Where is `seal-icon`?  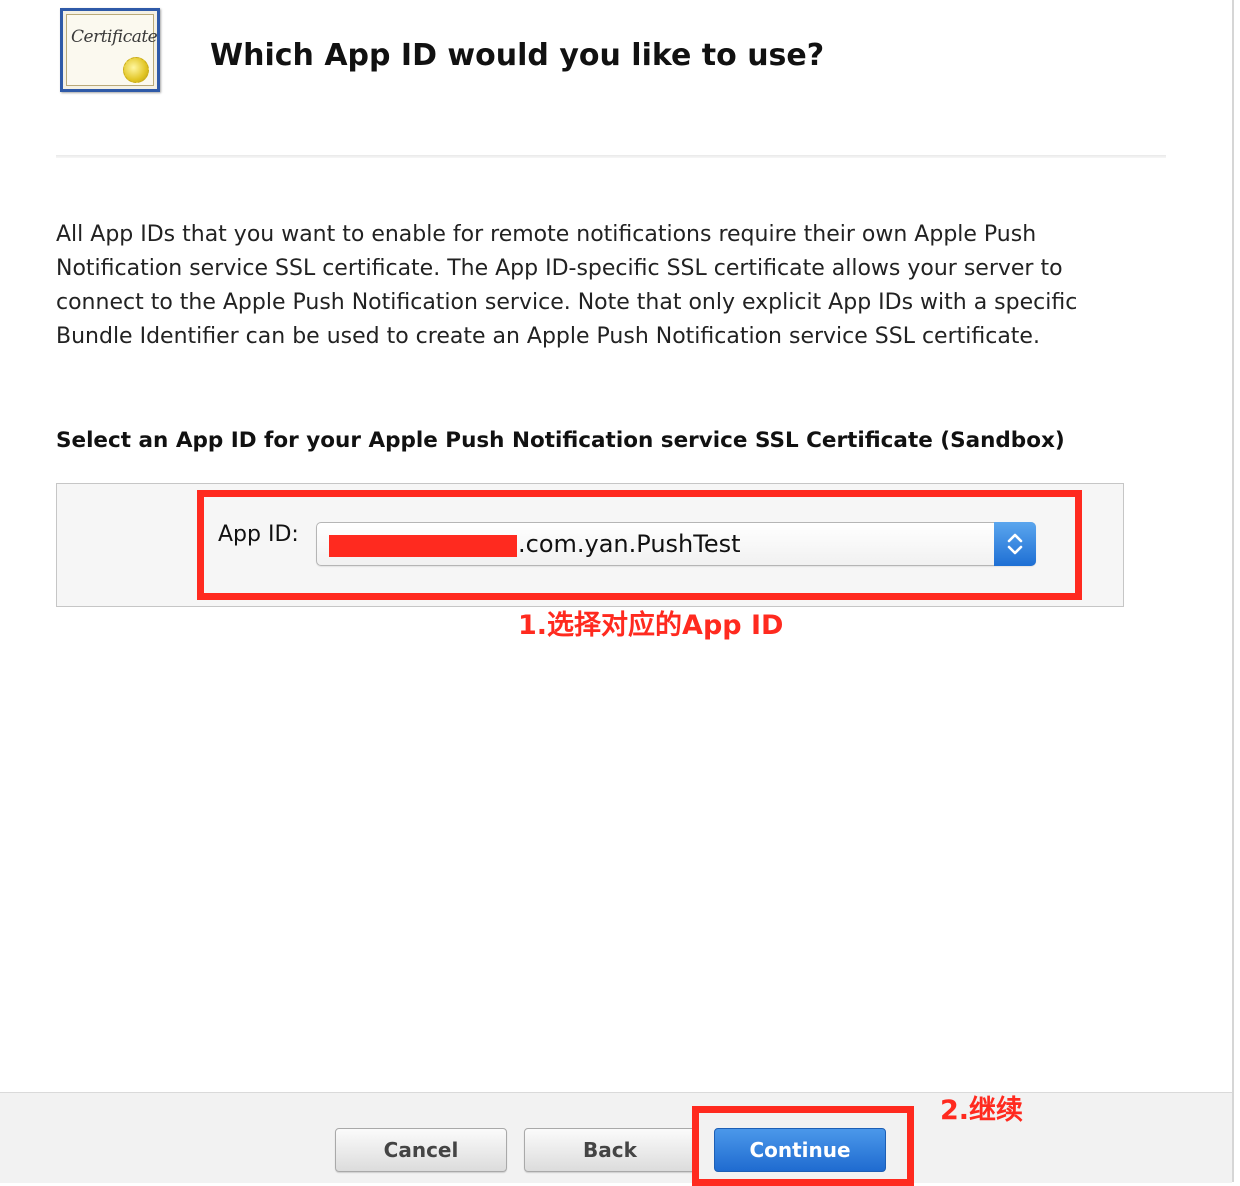
seal-icon is located at coordinates (136, 70).